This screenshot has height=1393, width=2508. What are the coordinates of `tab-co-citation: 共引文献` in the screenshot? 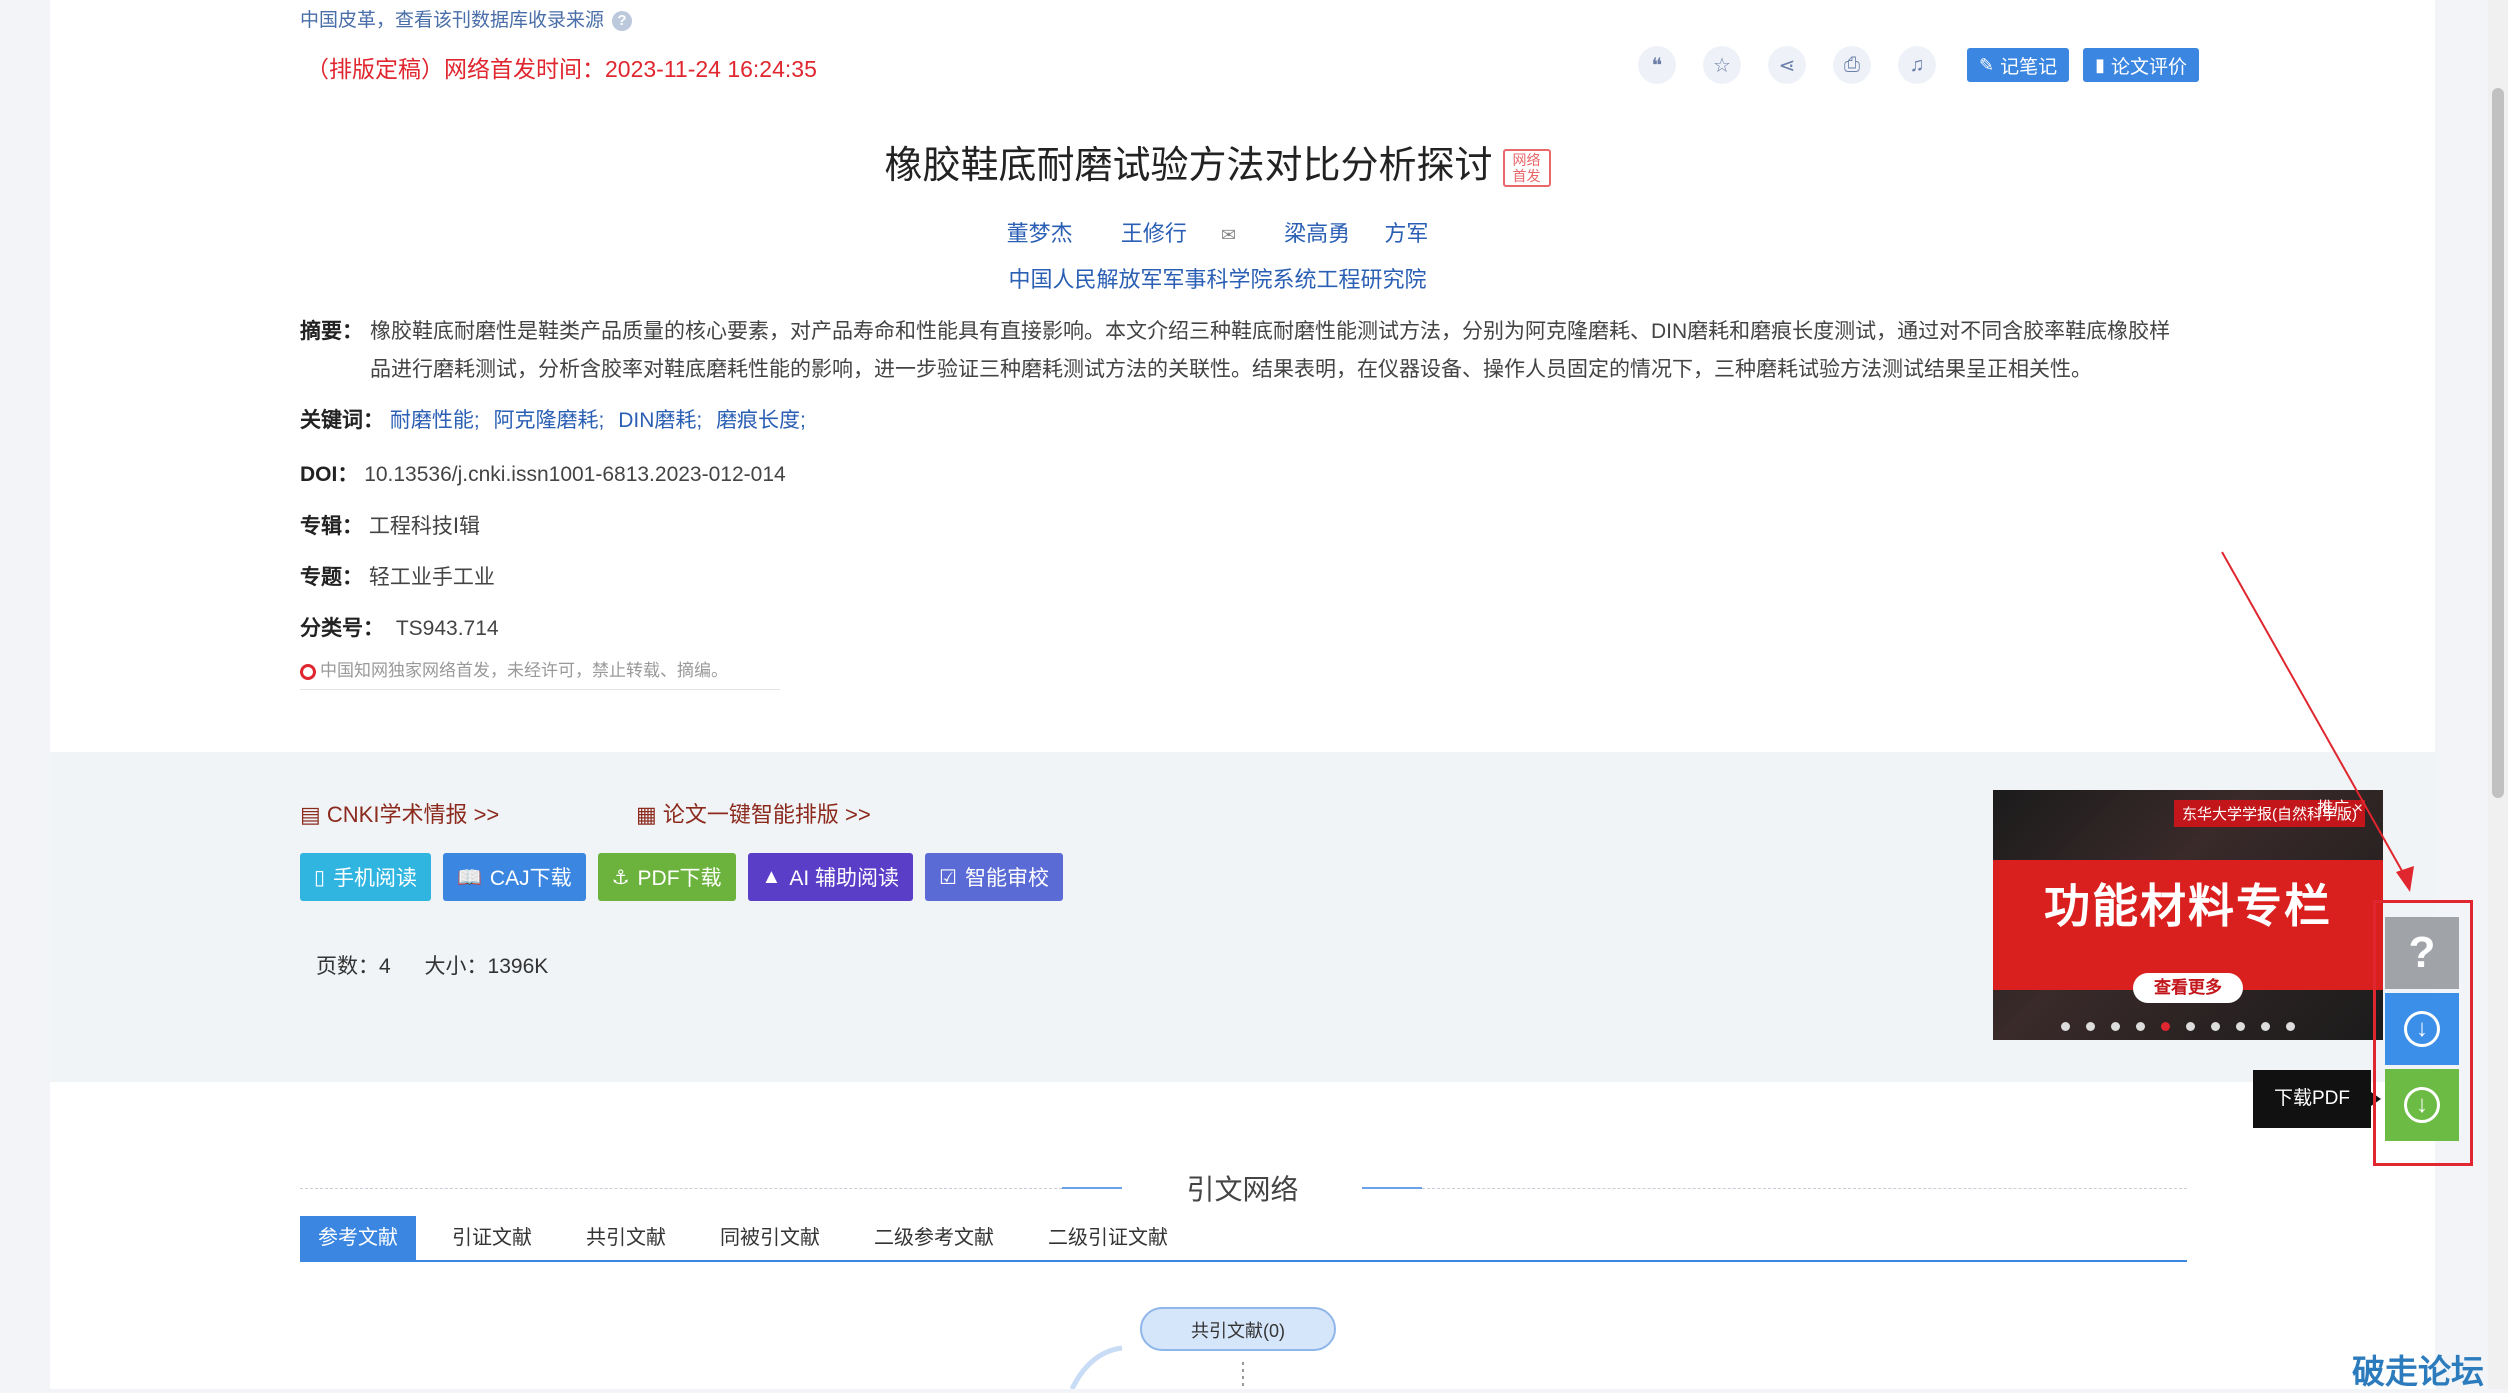 It's located at (626, 1238).